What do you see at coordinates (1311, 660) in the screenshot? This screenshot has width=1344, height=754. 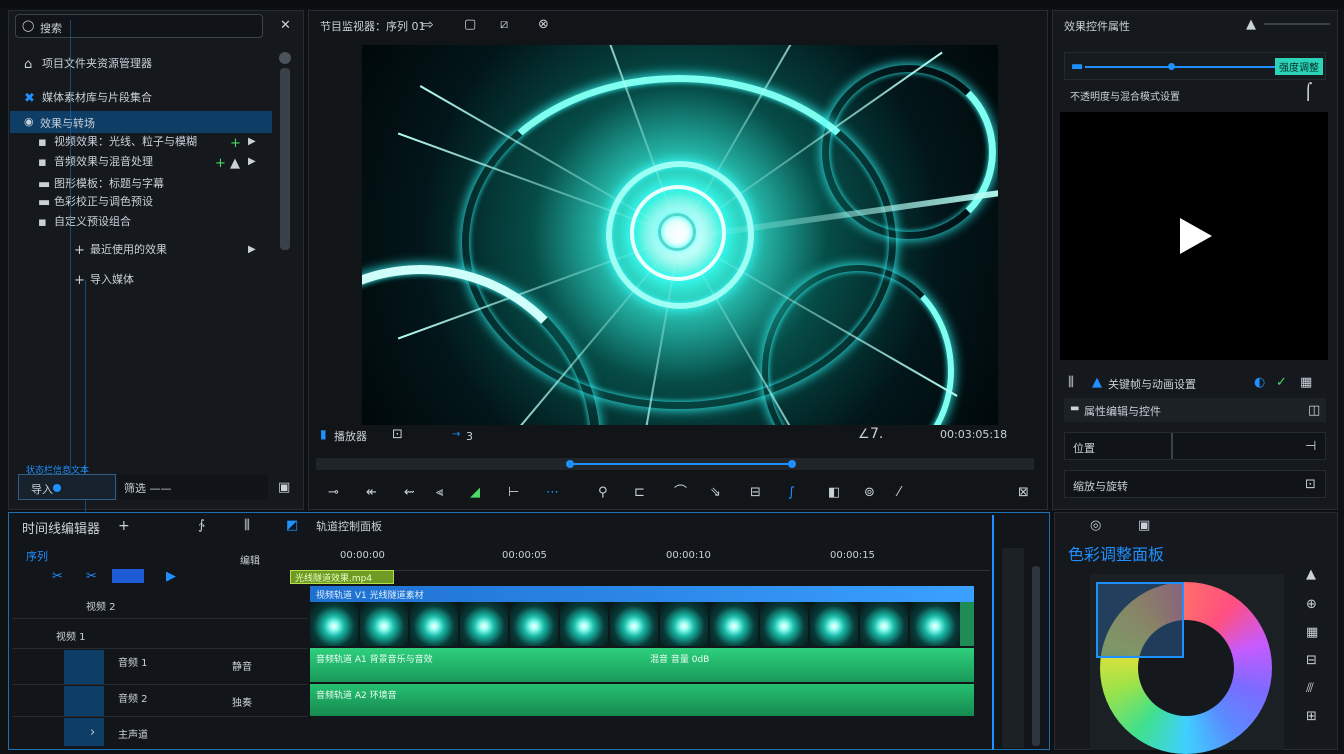 I see `tool-icon-4: ⊟` at bounding box center [1311, 660].